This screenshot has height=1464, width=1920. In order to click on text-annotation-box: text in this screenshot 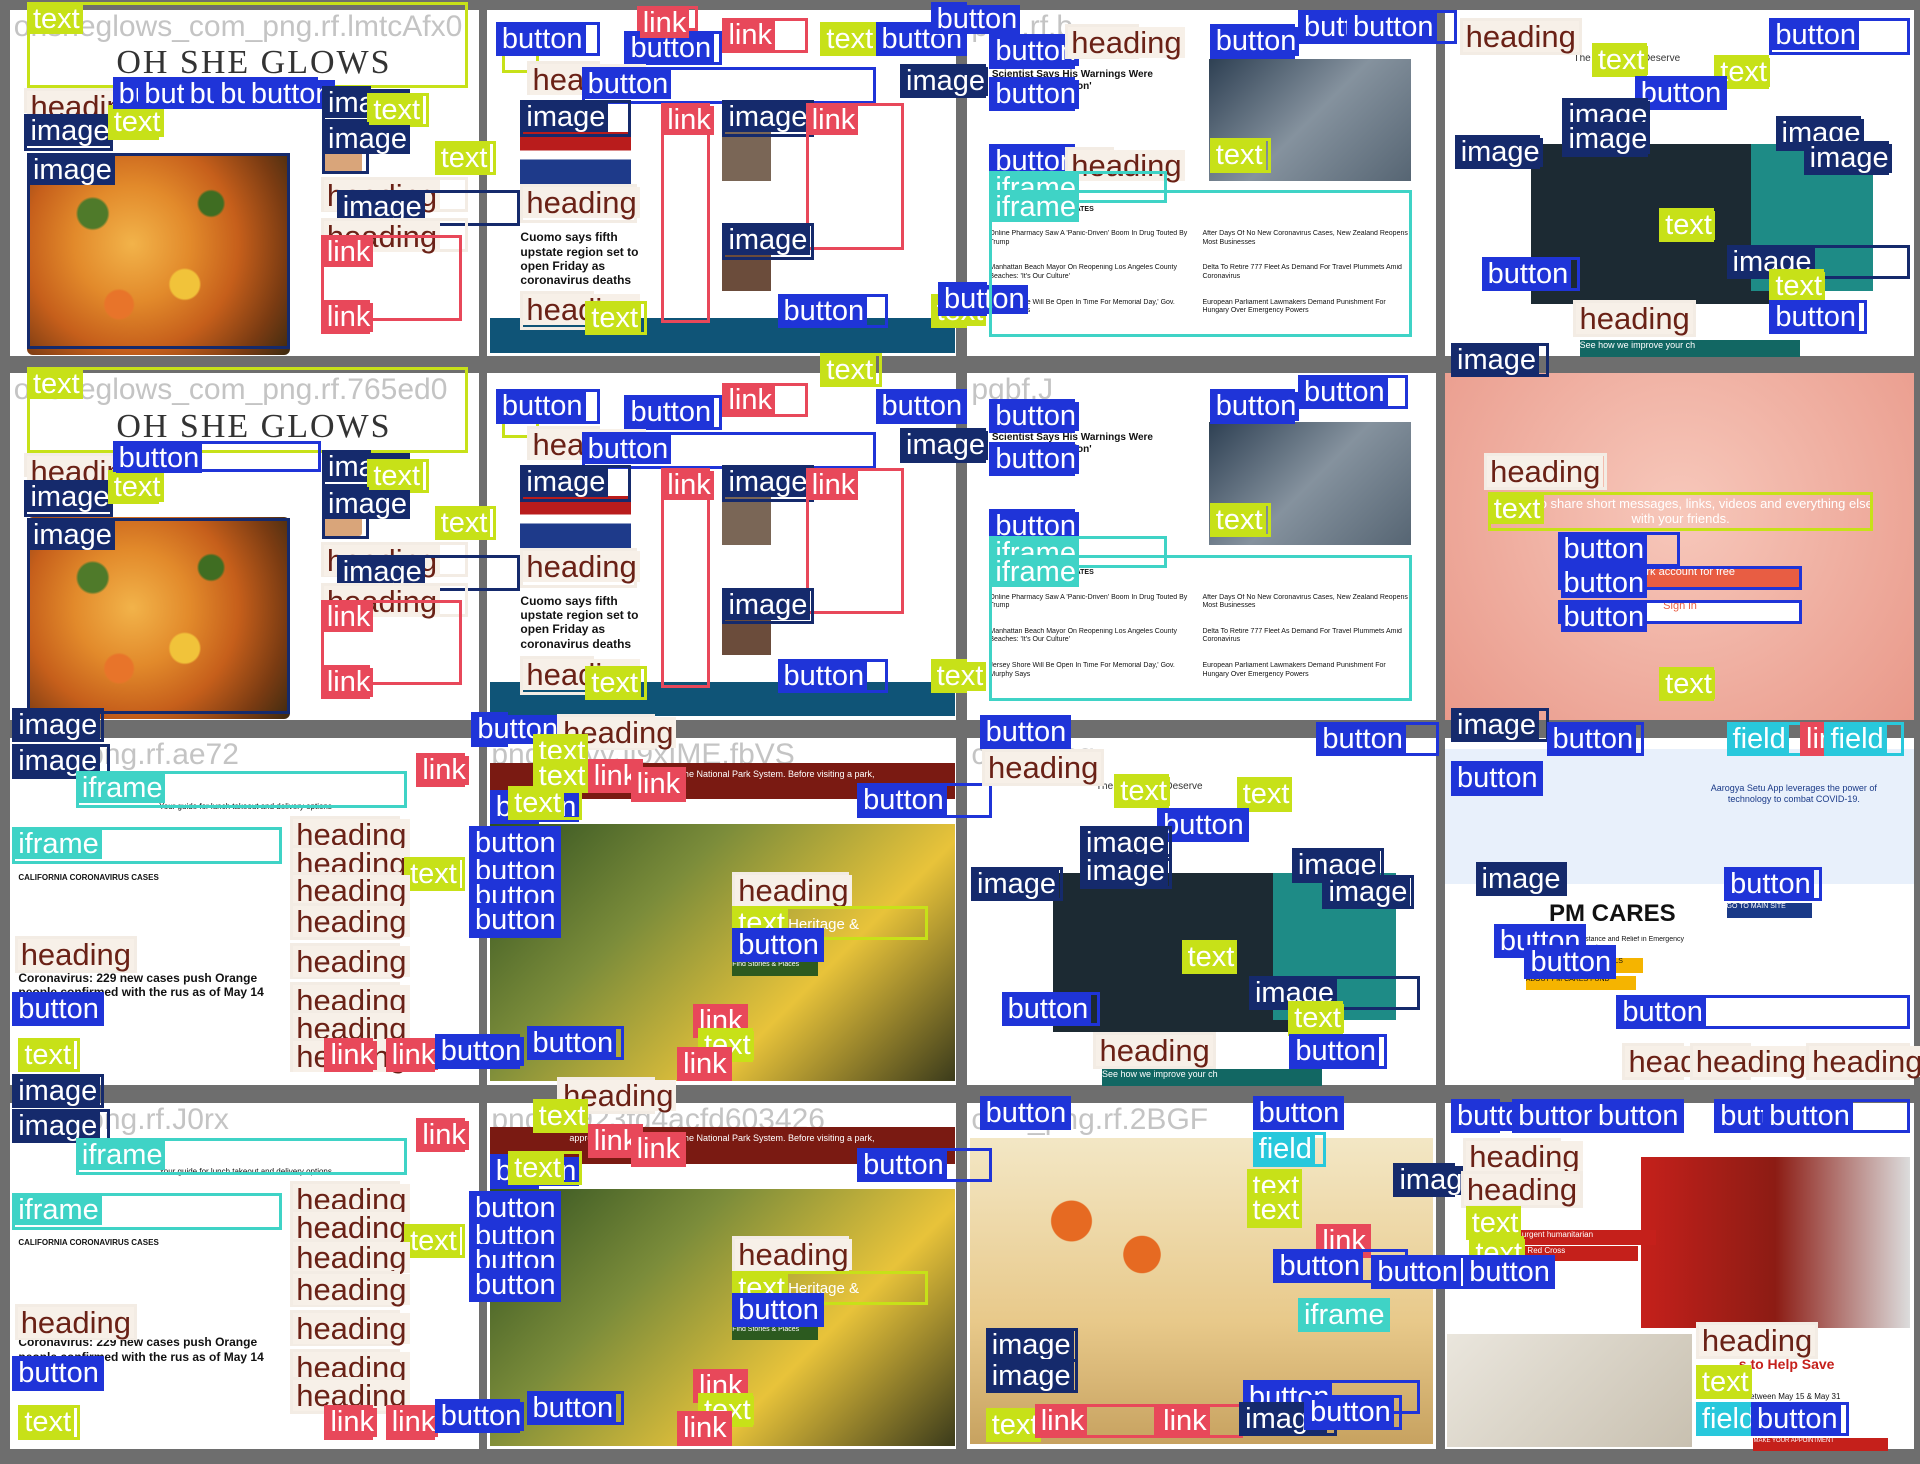, I will do `click(560, 1116)`.